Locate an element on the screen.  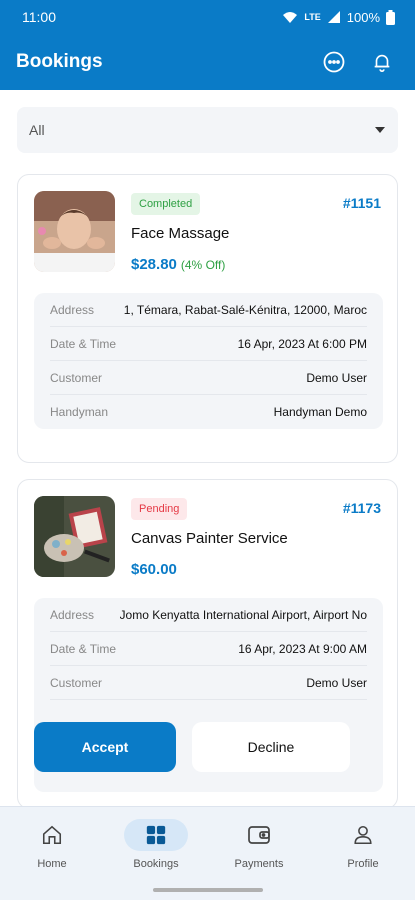
status-badge: Completed is located at coordinates (166, 204).